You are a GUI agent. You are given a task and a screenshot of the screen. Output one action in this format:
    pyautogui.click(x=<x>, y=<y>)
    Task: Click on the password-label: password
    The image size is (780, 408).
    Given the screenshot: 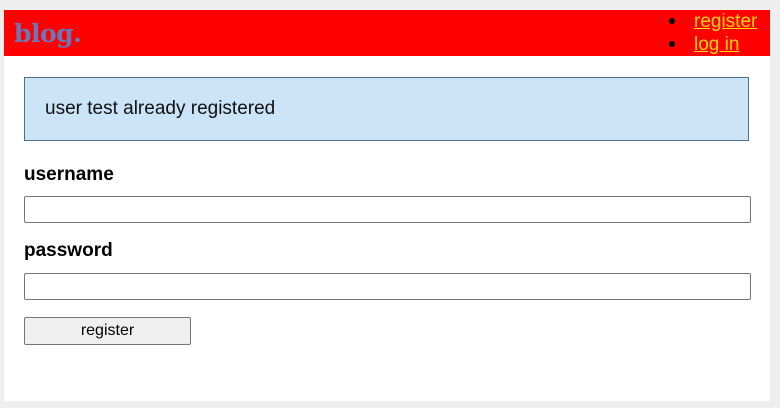 What is the action you would take?
    pyautogui.click(x=68, y=250)
    